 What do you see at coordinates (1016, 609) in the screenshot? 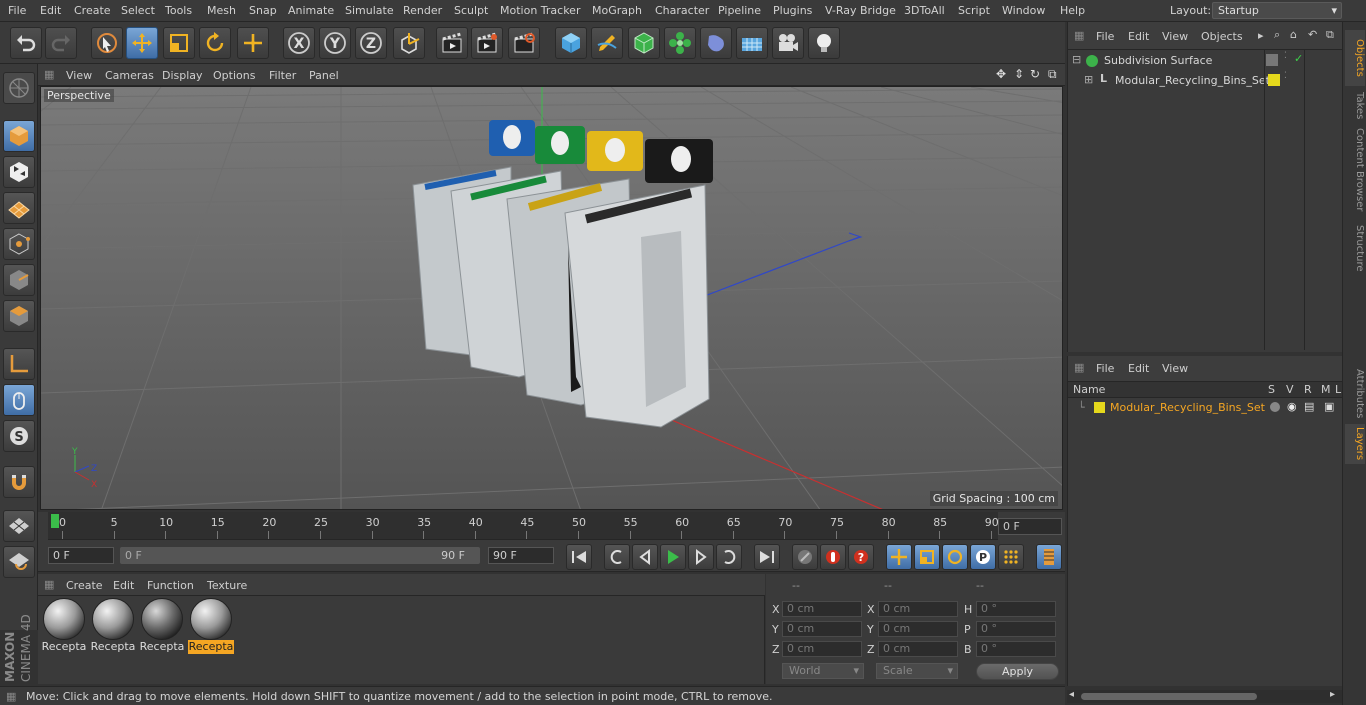
I see `rotation-h-field: 0 °` at bounding box center [1016, 609].